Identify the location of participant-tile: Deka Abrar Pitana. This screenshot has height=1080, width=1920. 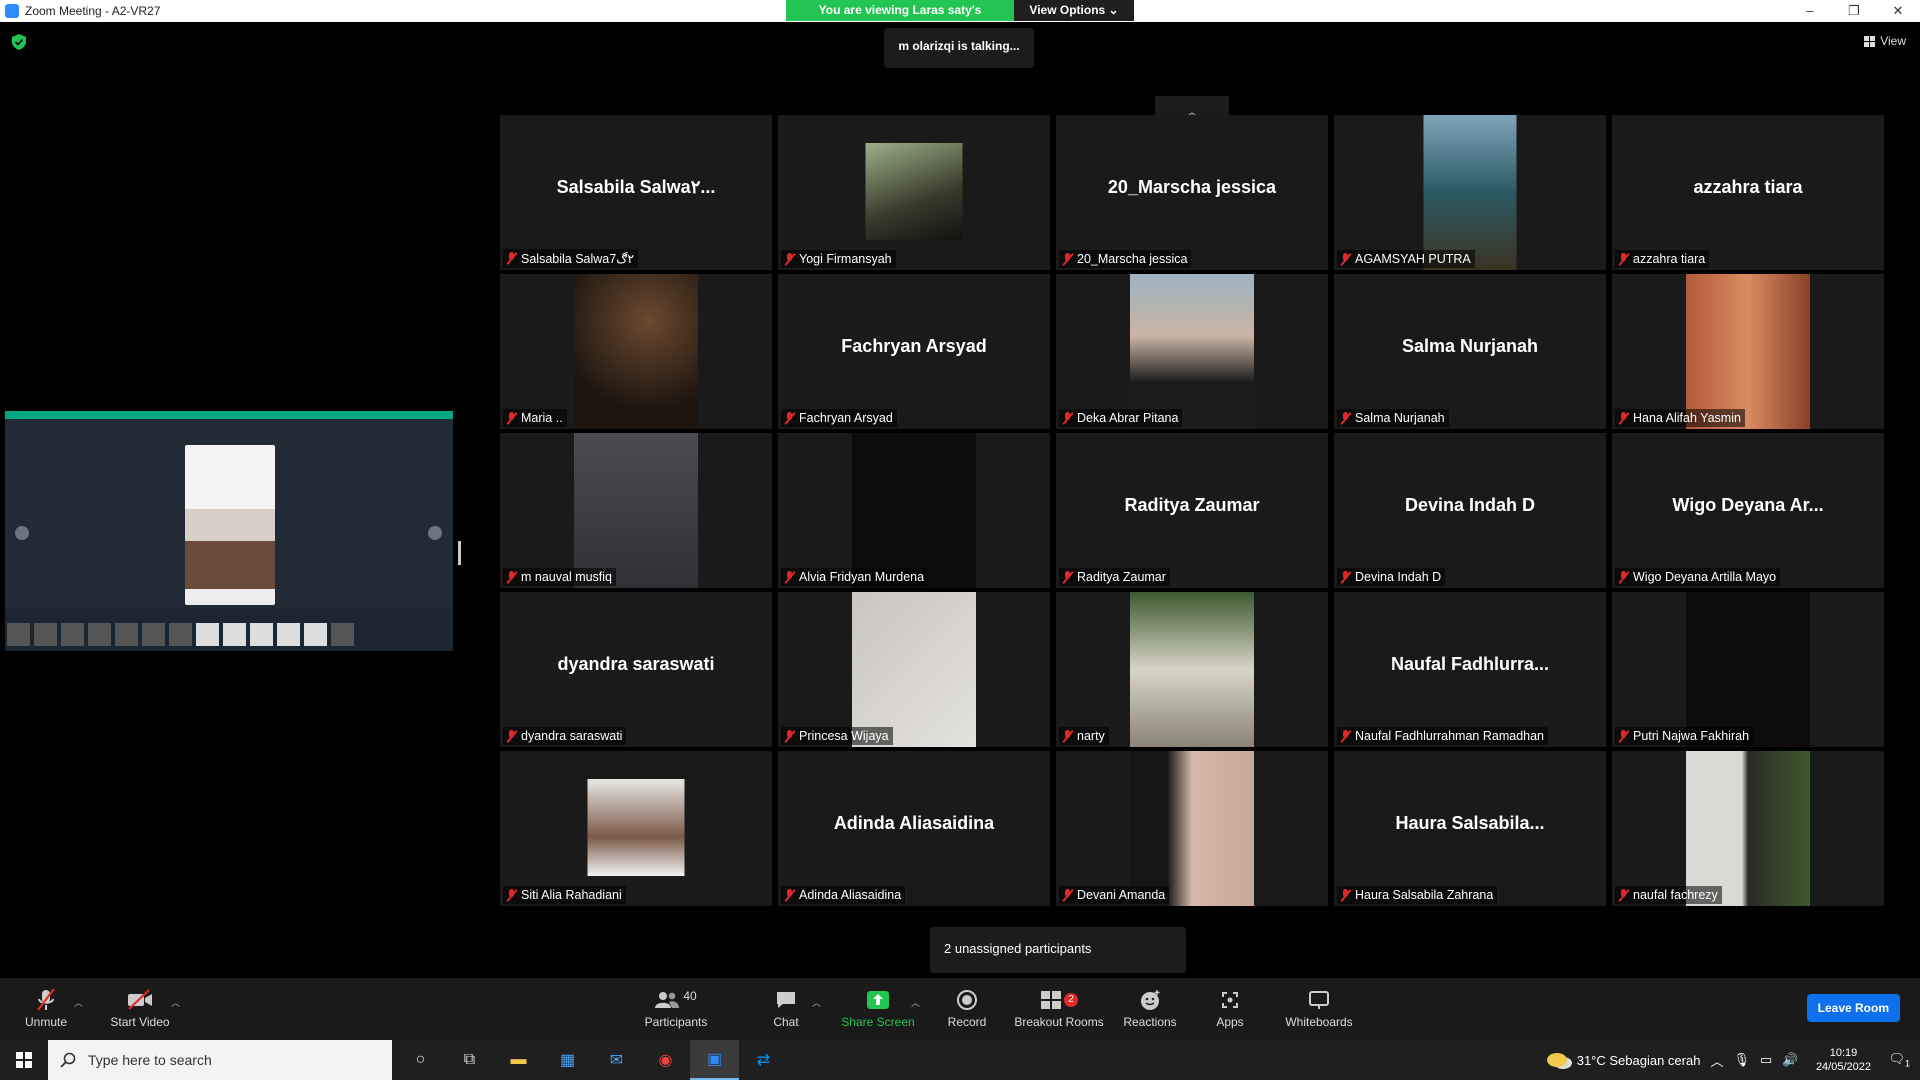
(1192, 351).